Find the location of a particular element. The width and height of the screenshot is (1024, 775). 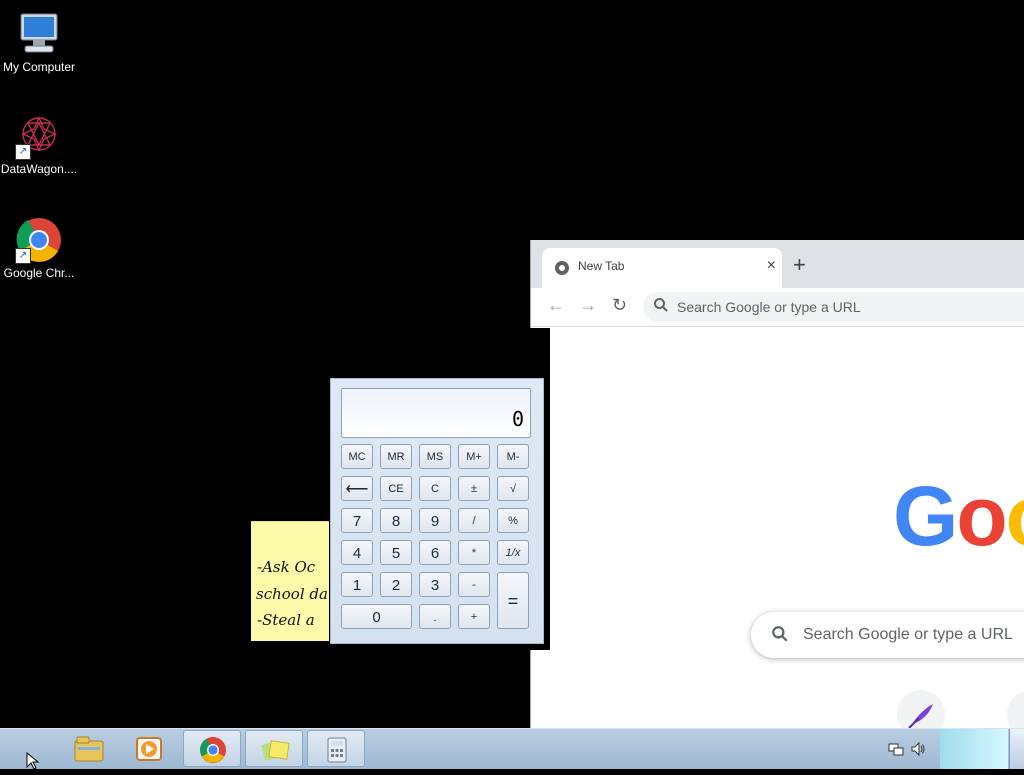

equals-button: = is located at coordinates (513, 600).